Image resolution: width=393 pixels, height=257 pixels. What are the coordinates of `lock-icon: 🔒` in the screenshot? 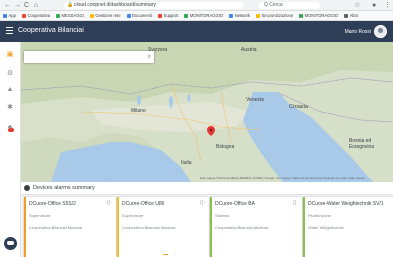 It's located at (70, 5).